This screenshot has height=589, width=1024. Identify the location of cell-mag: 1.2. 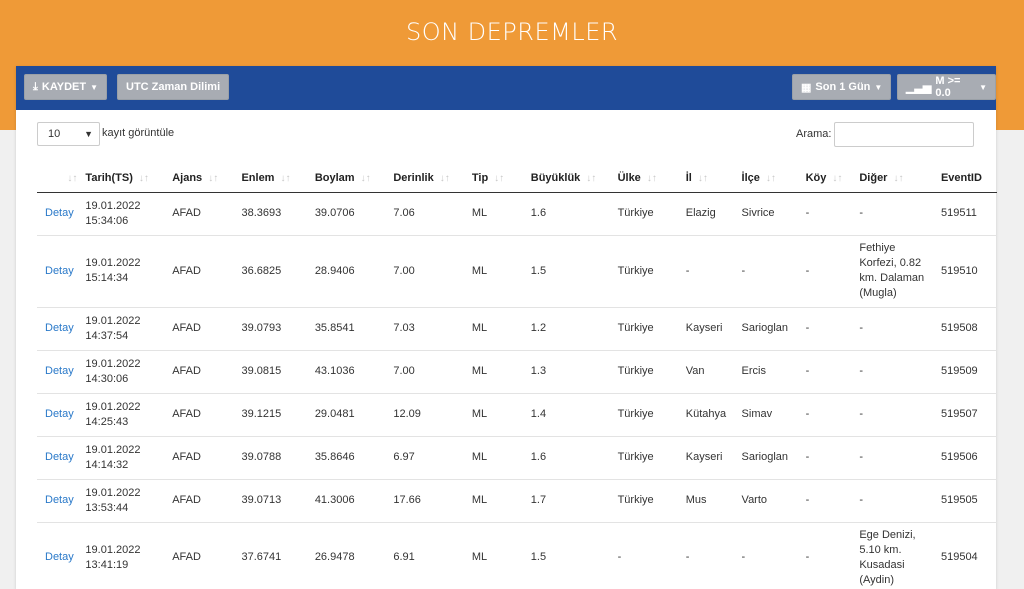
(570, 329).